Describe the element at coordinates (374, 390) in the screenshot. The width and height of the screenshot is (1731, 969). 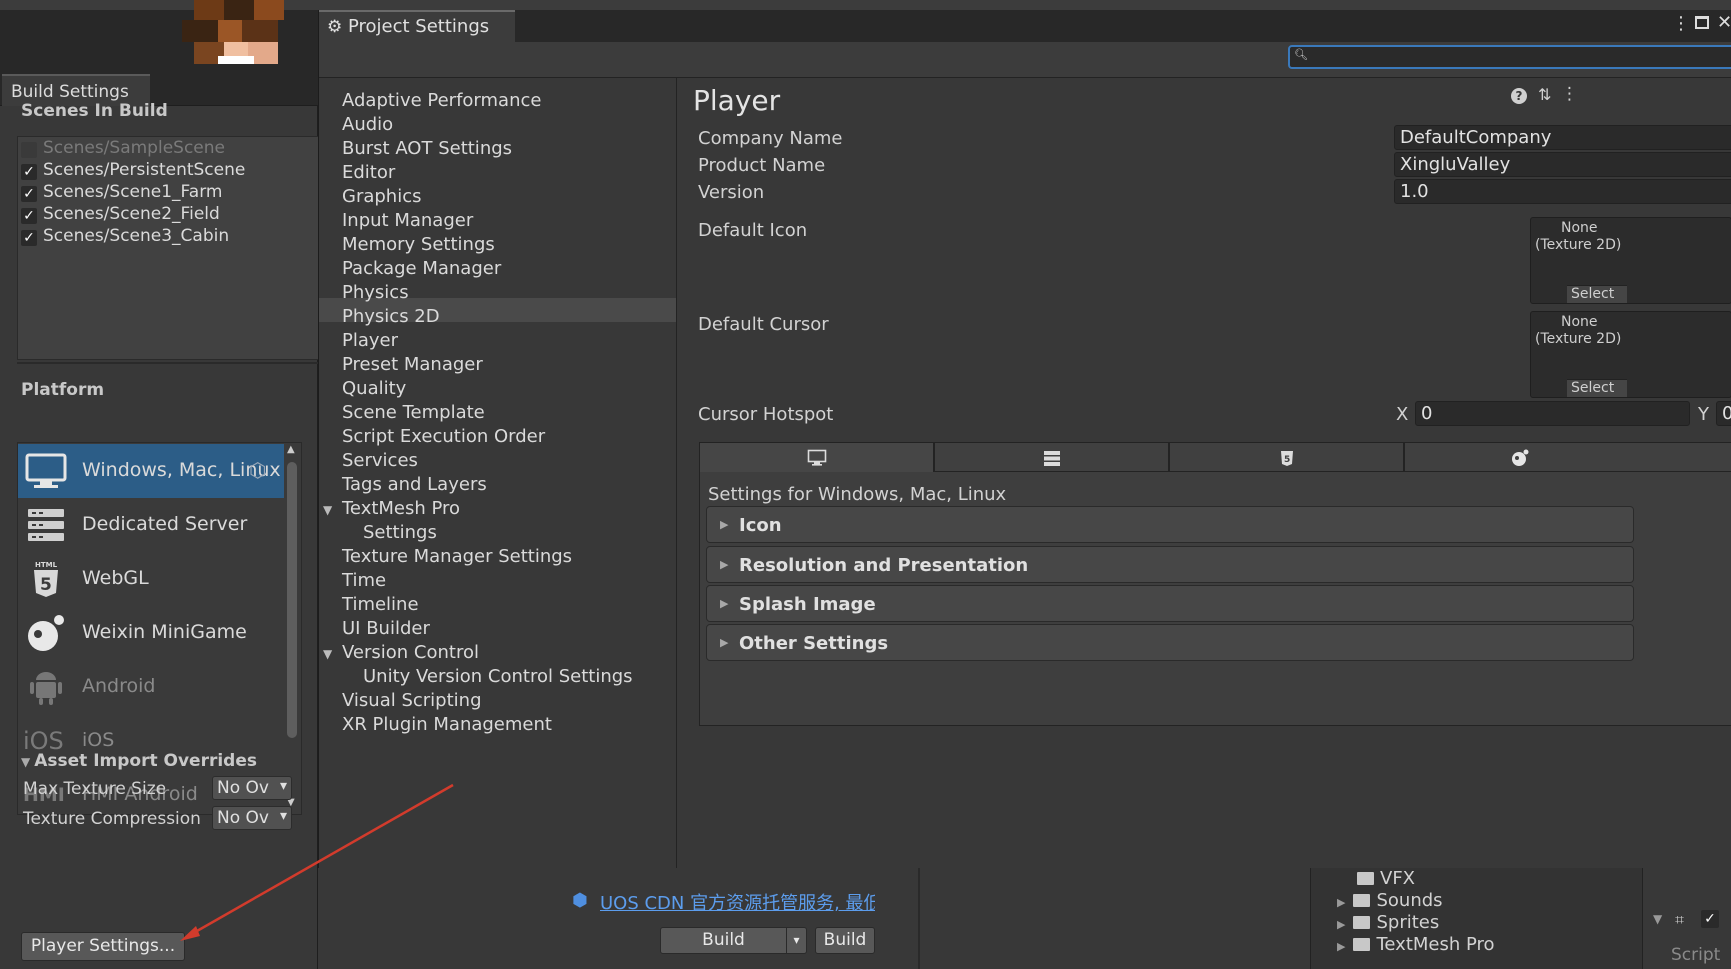
I see `settings-nav-item: Quality` at that location.